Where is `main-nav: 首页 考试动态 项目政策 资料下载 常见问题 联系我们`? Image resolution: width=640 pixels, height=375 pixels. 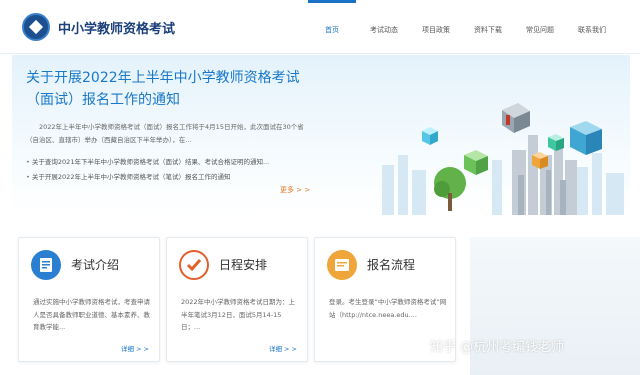
main-nav: 首页 考试动态 项目政策 资料下载 常见问题 联系我们 is located at coordinates (464, 27).